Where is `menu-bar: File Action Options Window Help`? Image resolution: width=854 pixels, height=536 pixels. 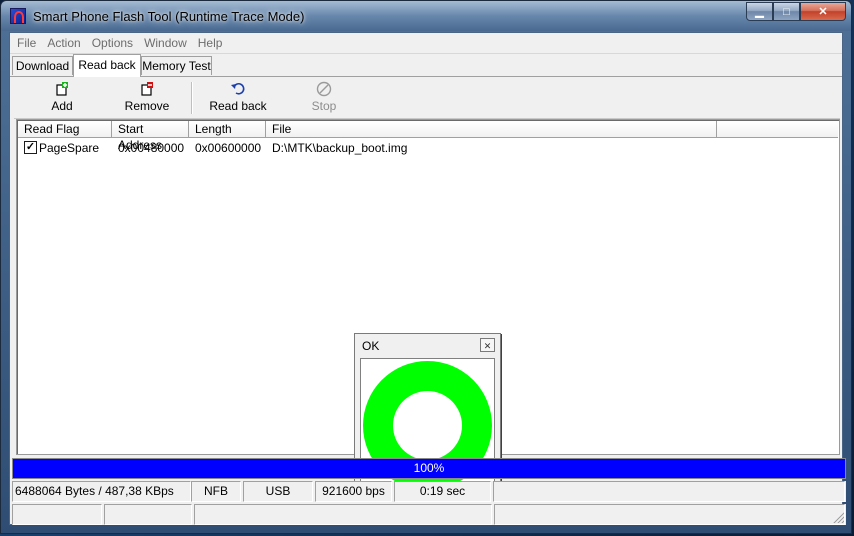 menu-bar: File Action Options Window Help is located at coordinates (426, 43).